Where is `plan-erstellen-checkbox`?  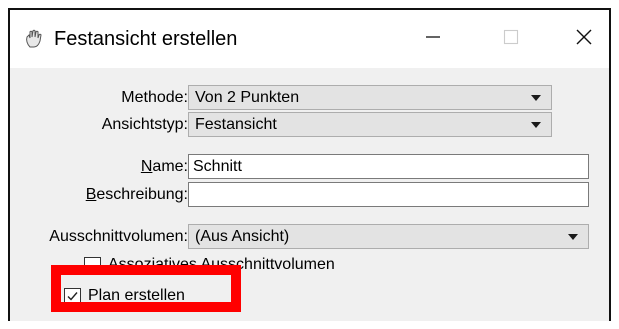 plan-erstellen-checkbox is located at coordinates (72, 296).